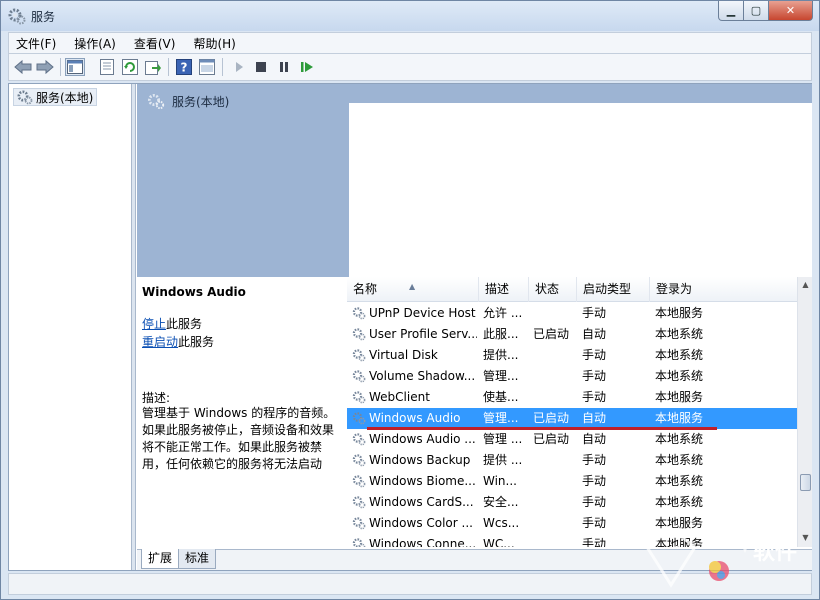  What do you see at coordinates (365, 289) in the screenshot?
I see `column-header-label: 名称` at bounding box center [365, 289].